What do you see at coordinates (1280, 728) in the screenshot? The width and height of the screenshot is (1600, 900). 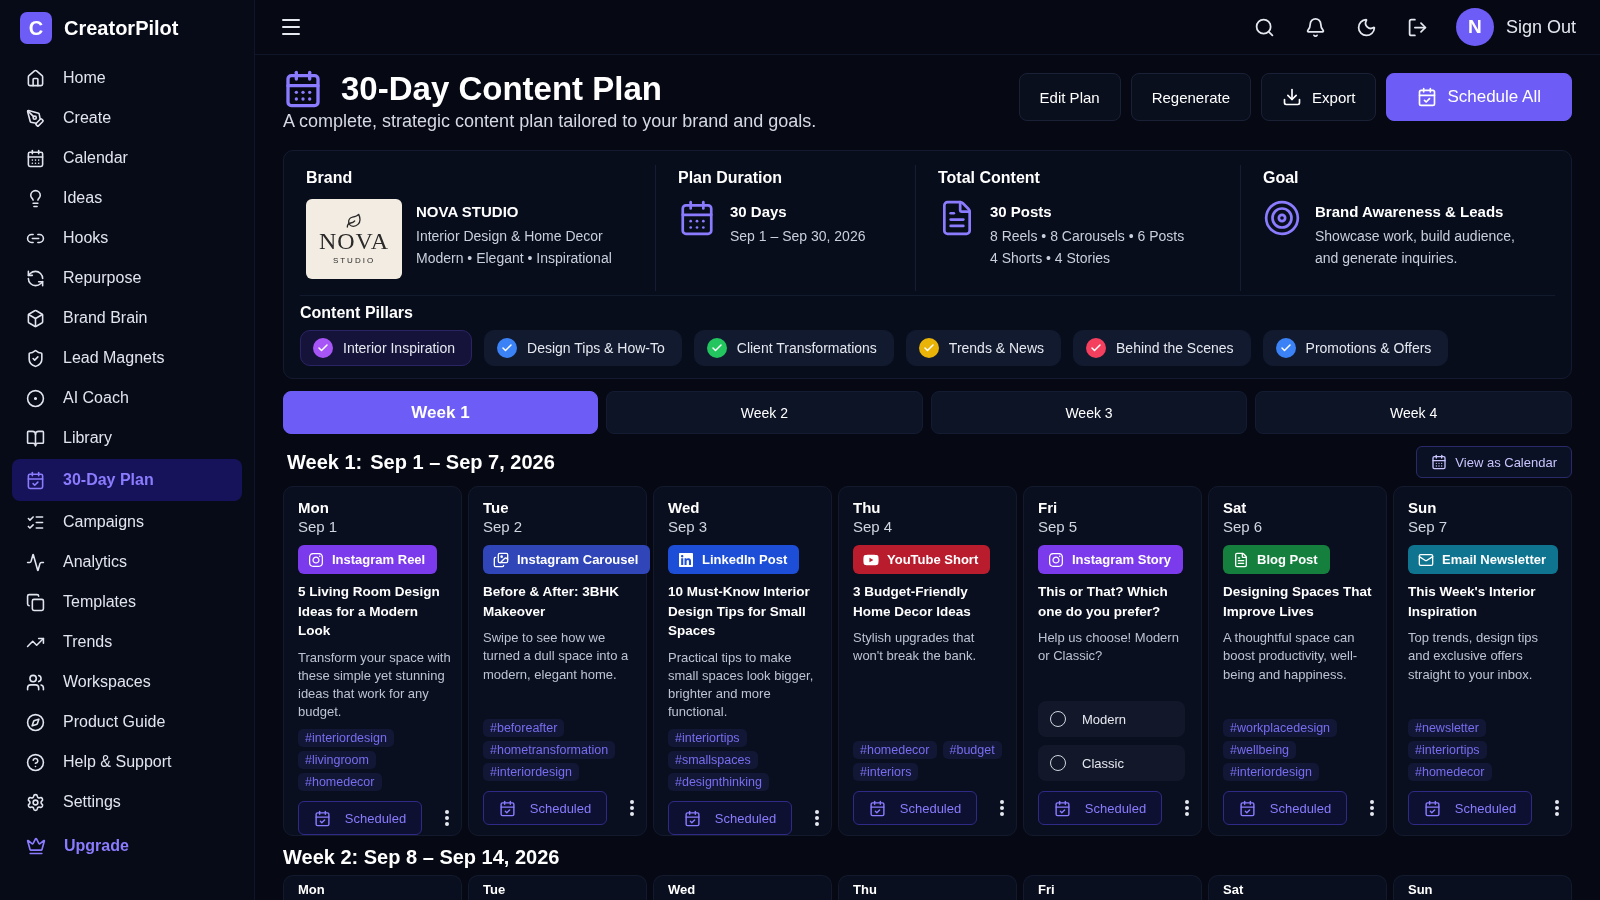 I see `hashtag: #workplacedesign` at bounding box center [1280, 728].